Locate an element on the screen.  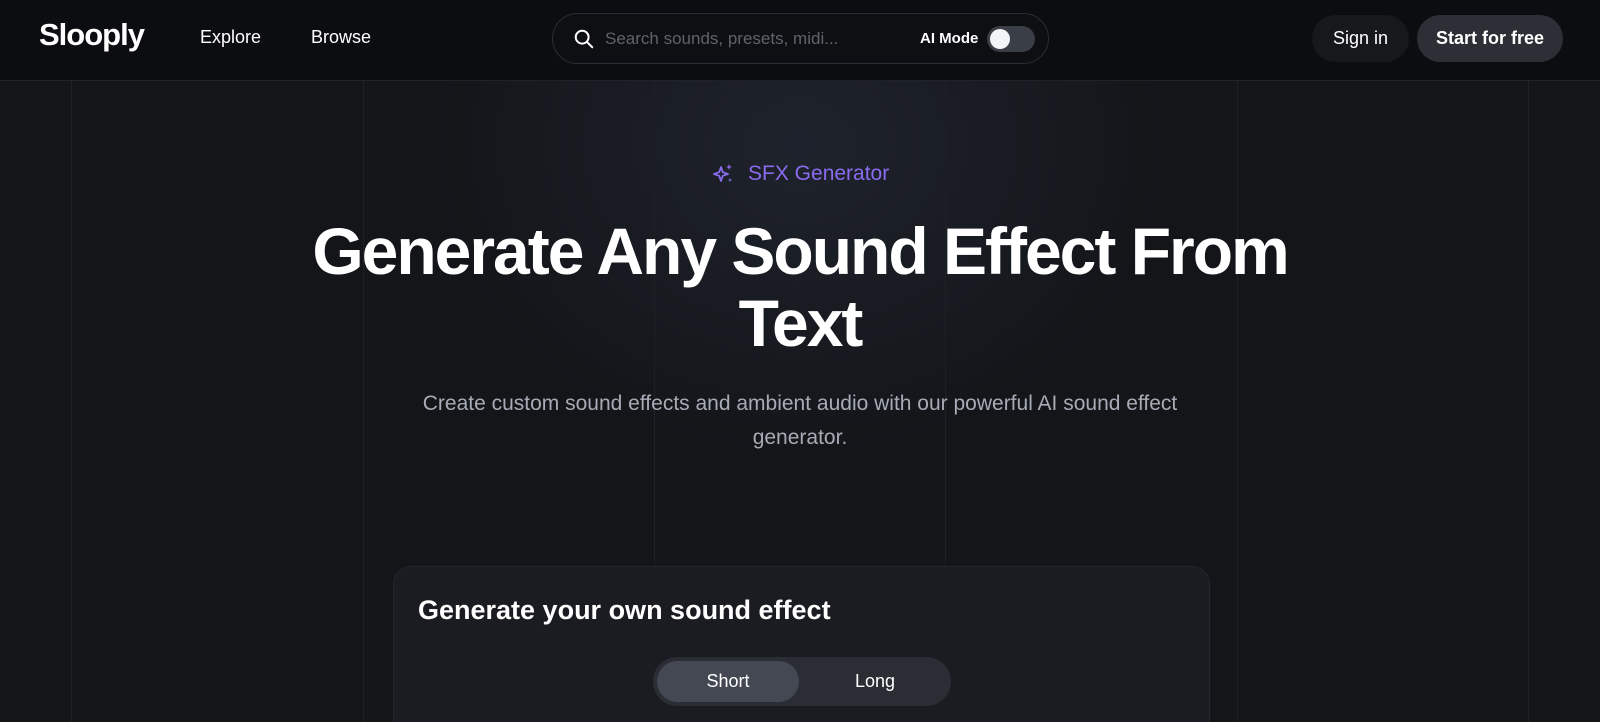
ai-mode-toggle-knob is located at coordinates (1000, 39).